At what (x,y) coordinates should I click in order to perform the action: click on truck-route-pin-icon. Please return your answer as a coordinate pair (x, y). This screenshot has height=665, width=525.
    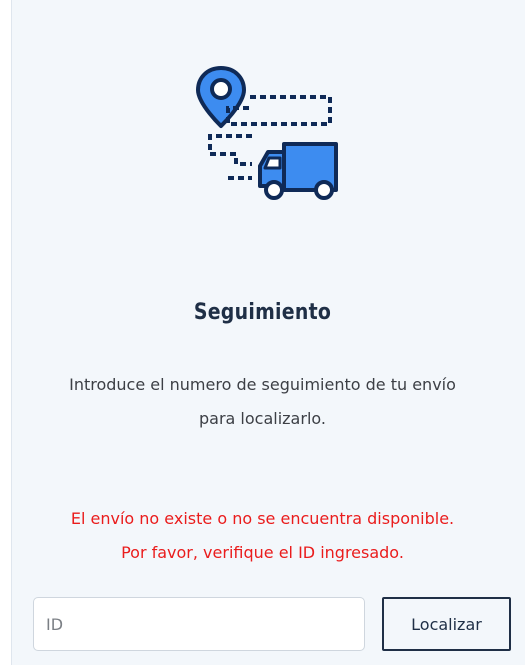
    Looking at the image, I should click on (268, 132).